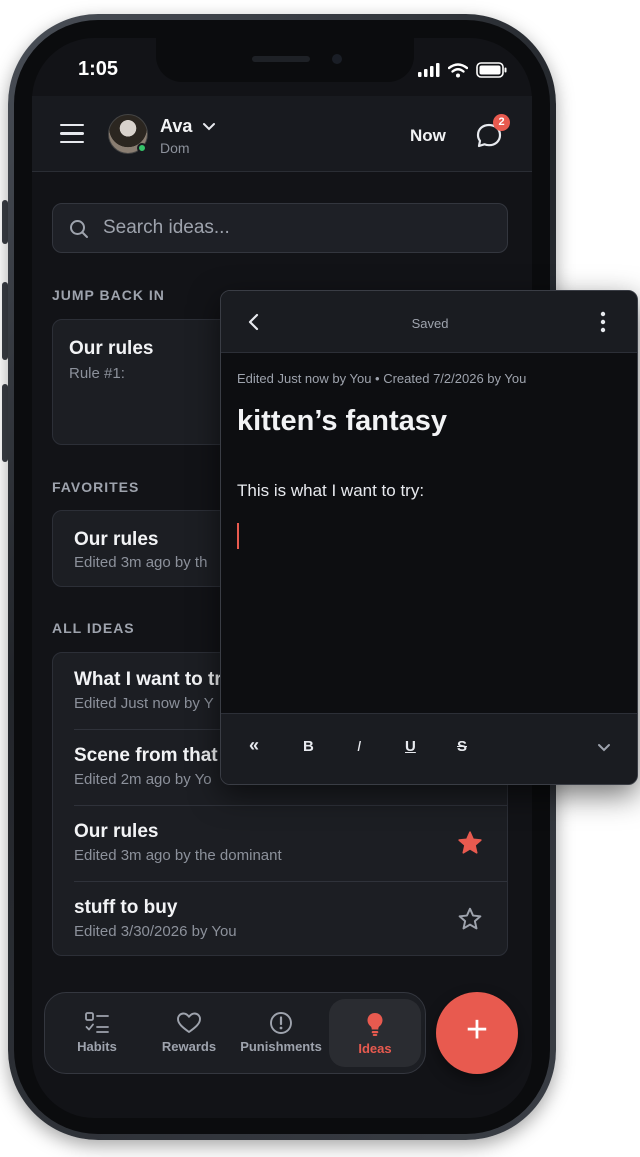 The height and width of the screenshot is (1157, 640). I want to click on idea-subtitle: Edited 3m ago by the dominant, so click(178, 855).